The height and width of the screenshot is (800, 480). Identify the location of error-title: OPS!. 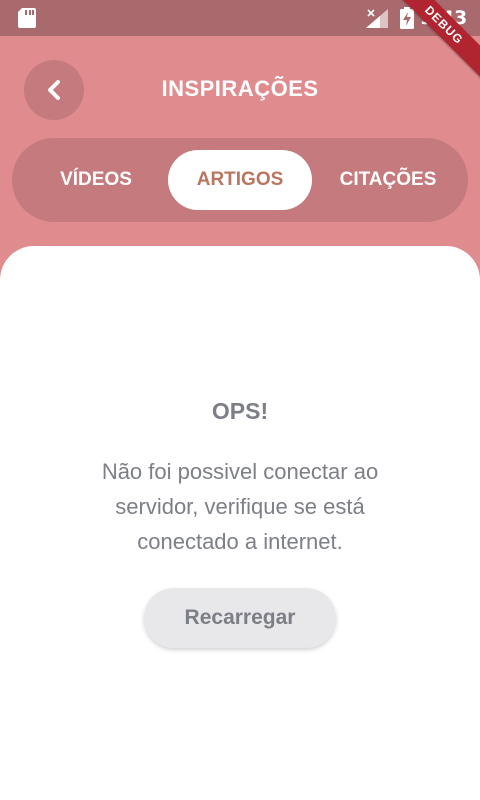
(240, 411).